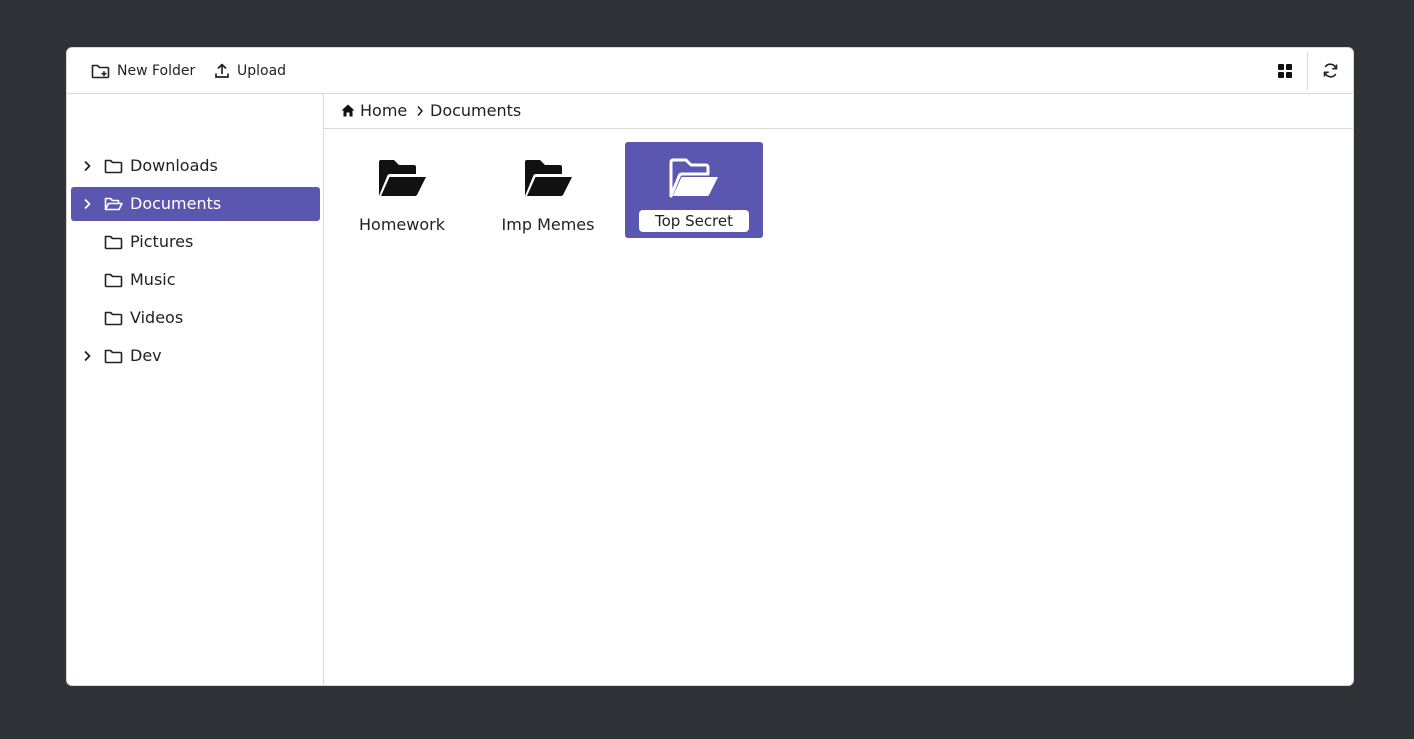 Image resolution: width=1414 pixels, height=739 pixels. What do you see at coordinates (222, 70) in the screenshot?
I see `upload-icon` at bounding box center [222, 70].